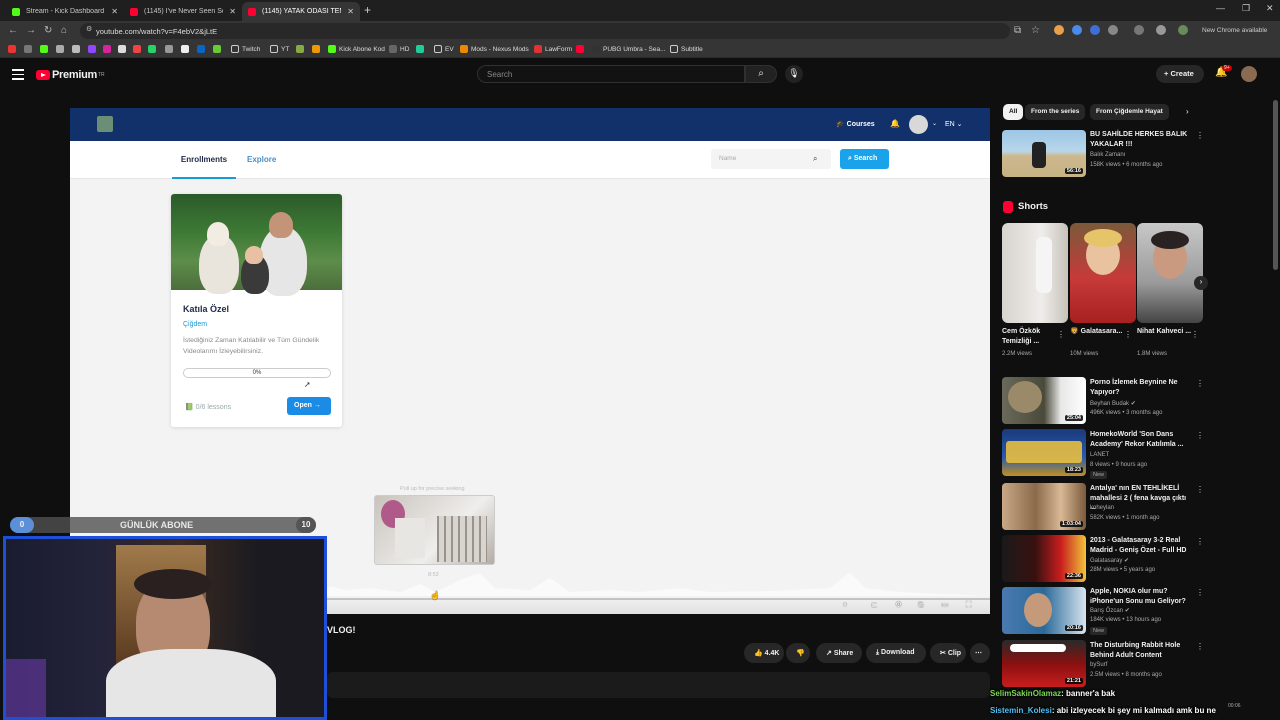 The image size is (1280, 720). What do you see at coordinates (138, 49) in the screenshot?
I see `tumblr-icon` at bounding box center [138, 49].